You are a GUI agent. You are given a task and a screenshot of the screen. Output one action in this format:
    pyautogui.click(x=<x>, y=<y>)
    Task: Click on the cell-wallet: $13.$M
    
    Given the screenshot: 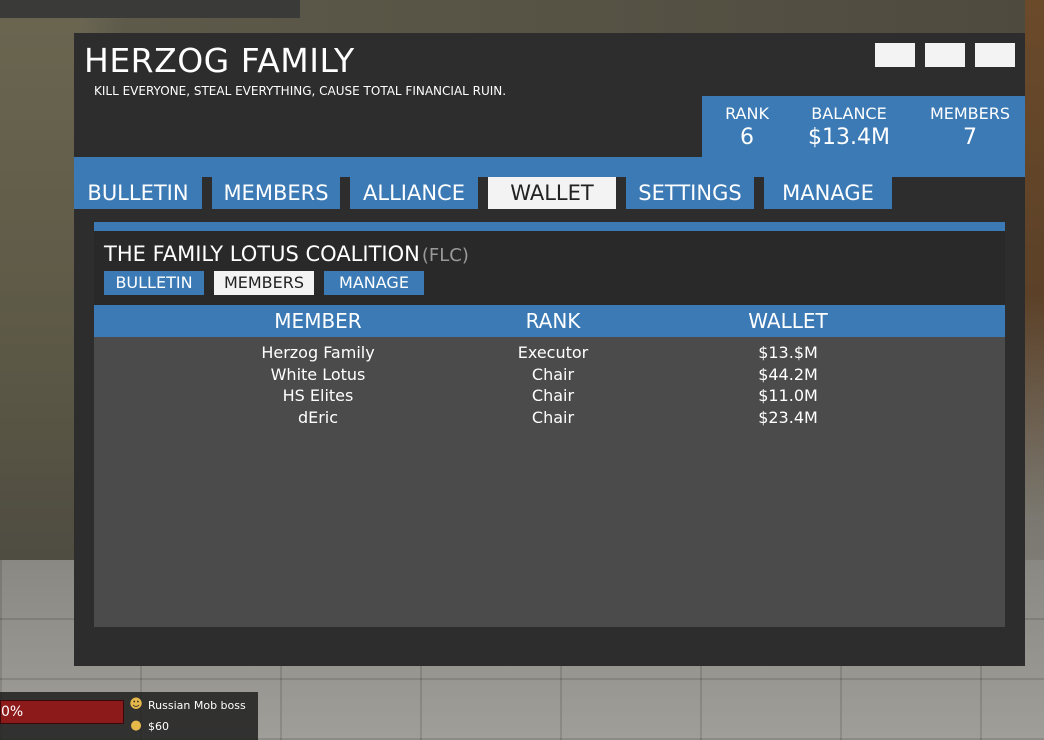 What is the action you would take?
    pyautogui.click(x=788, y=352)
    